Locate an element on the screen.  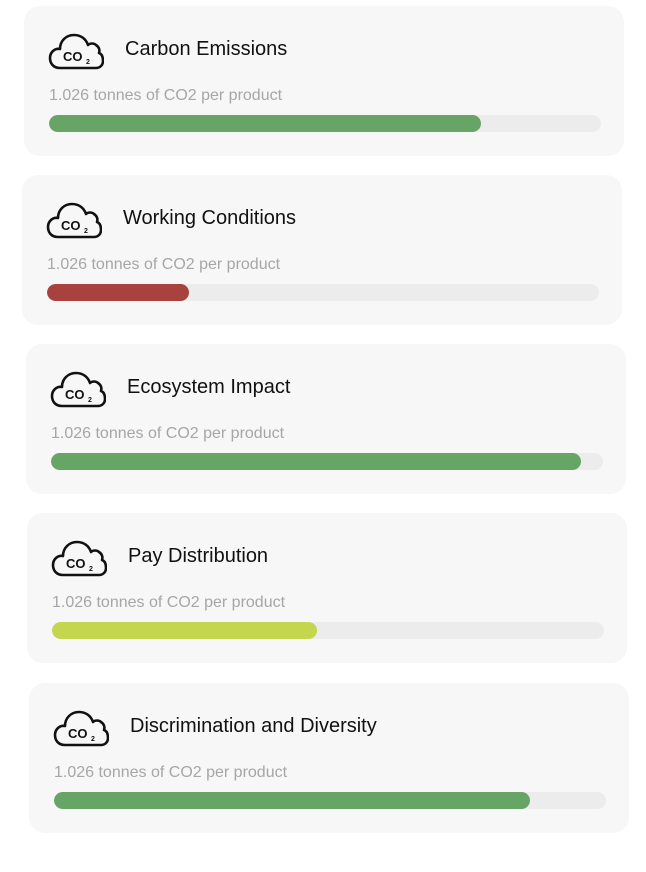
metric-title: Discrimination and Diversity is located at coordinates (253, 726).